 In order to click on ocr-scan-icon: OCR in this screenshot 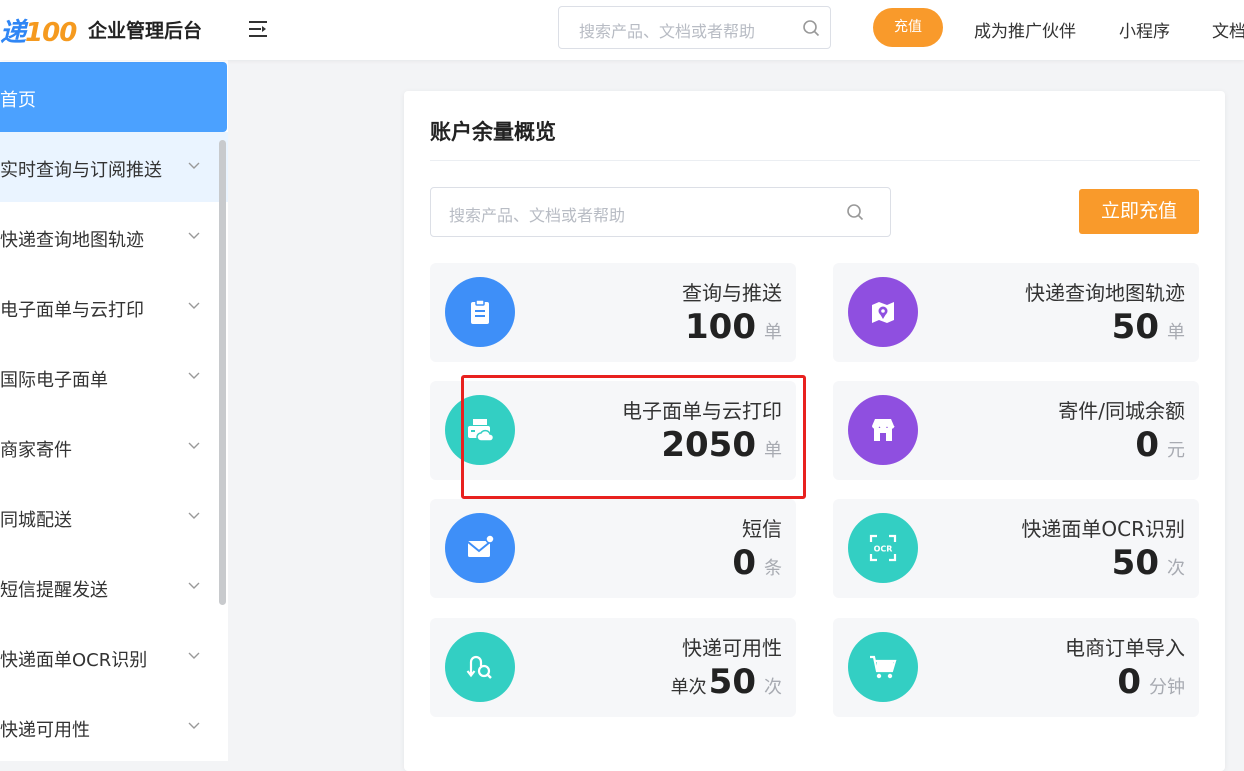, I will do `click(883, 548)`.